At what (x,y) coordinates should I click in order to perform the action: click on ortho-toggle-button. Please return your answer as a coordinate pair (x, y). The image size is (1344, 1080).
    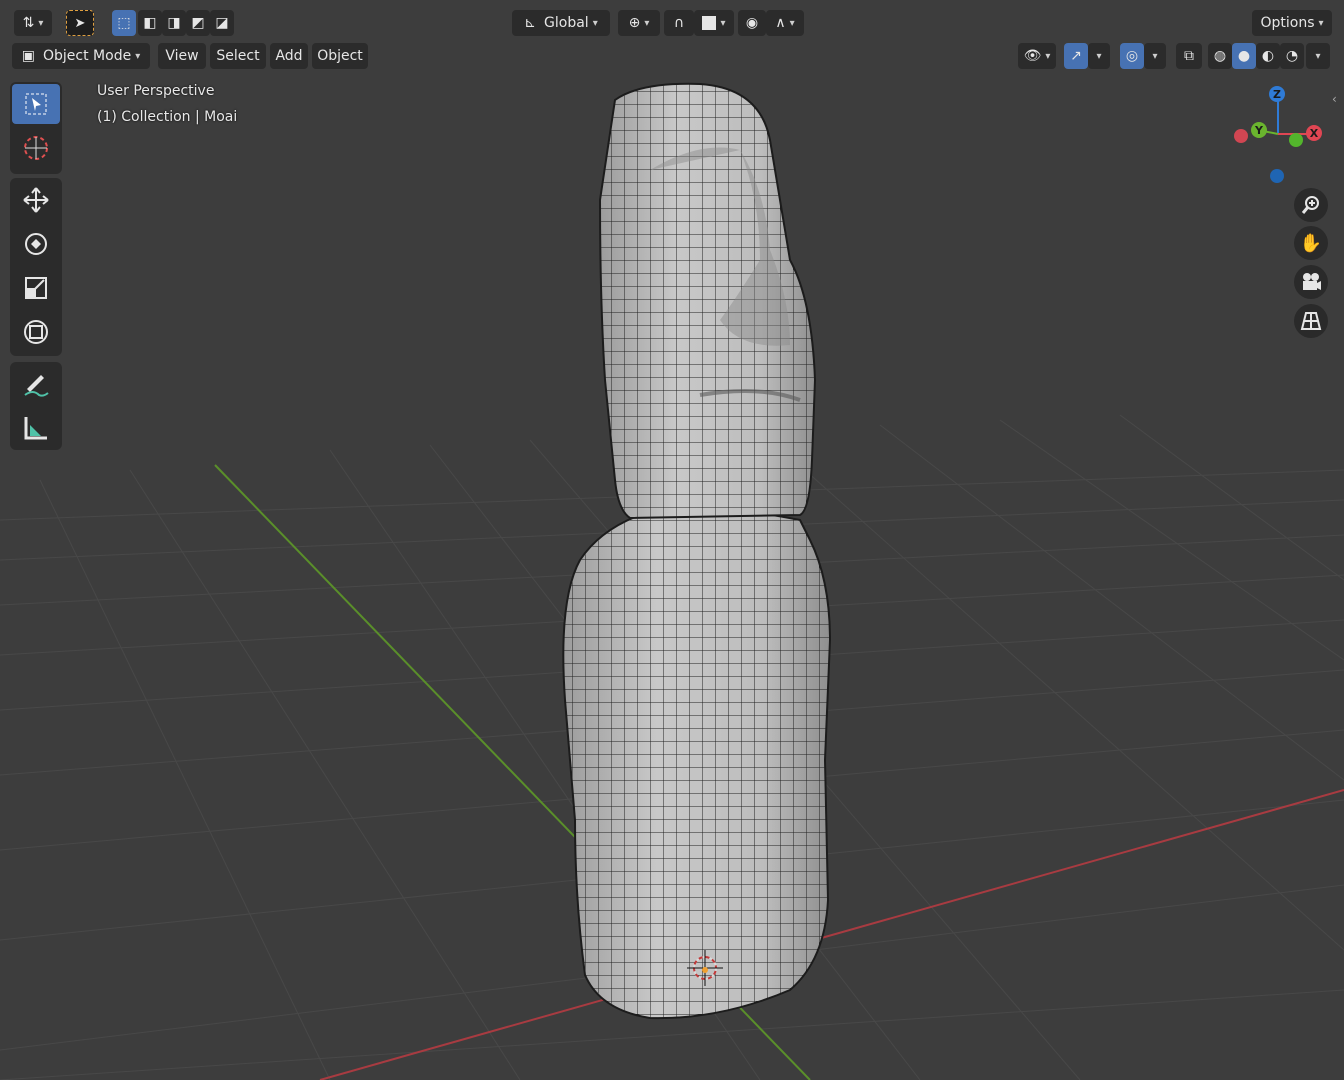
    Looking at the image, I should click on (1311, 321).